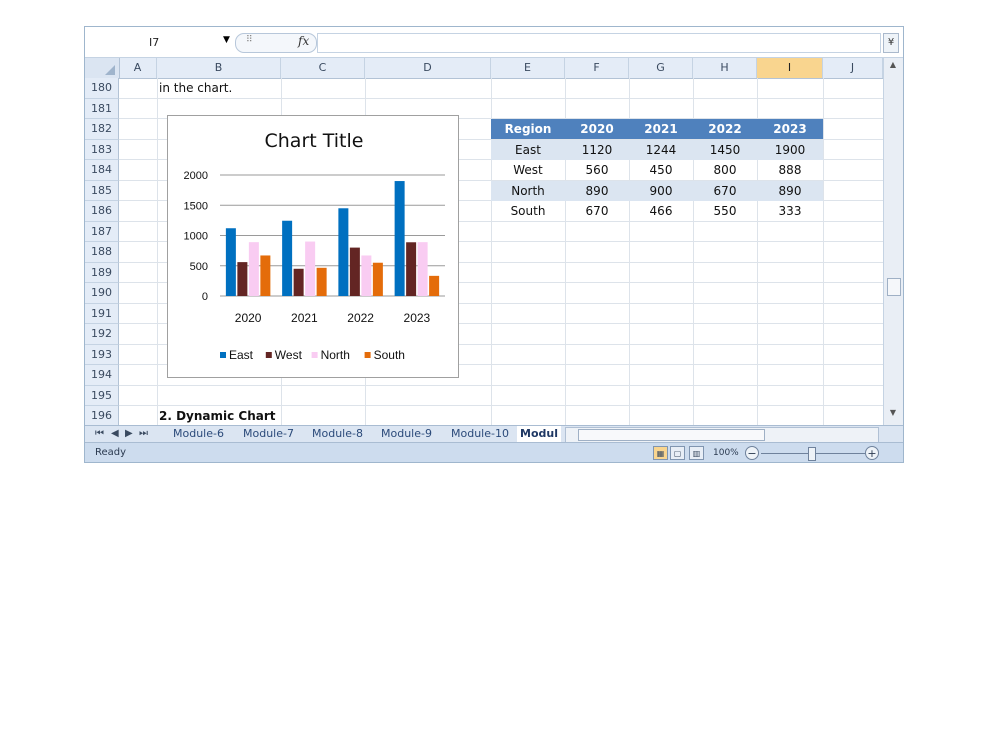  Describe the element at coordinates (893, 241) in the screenshot. I see `vertical-scrollbar: ▲ ▼` at that location.